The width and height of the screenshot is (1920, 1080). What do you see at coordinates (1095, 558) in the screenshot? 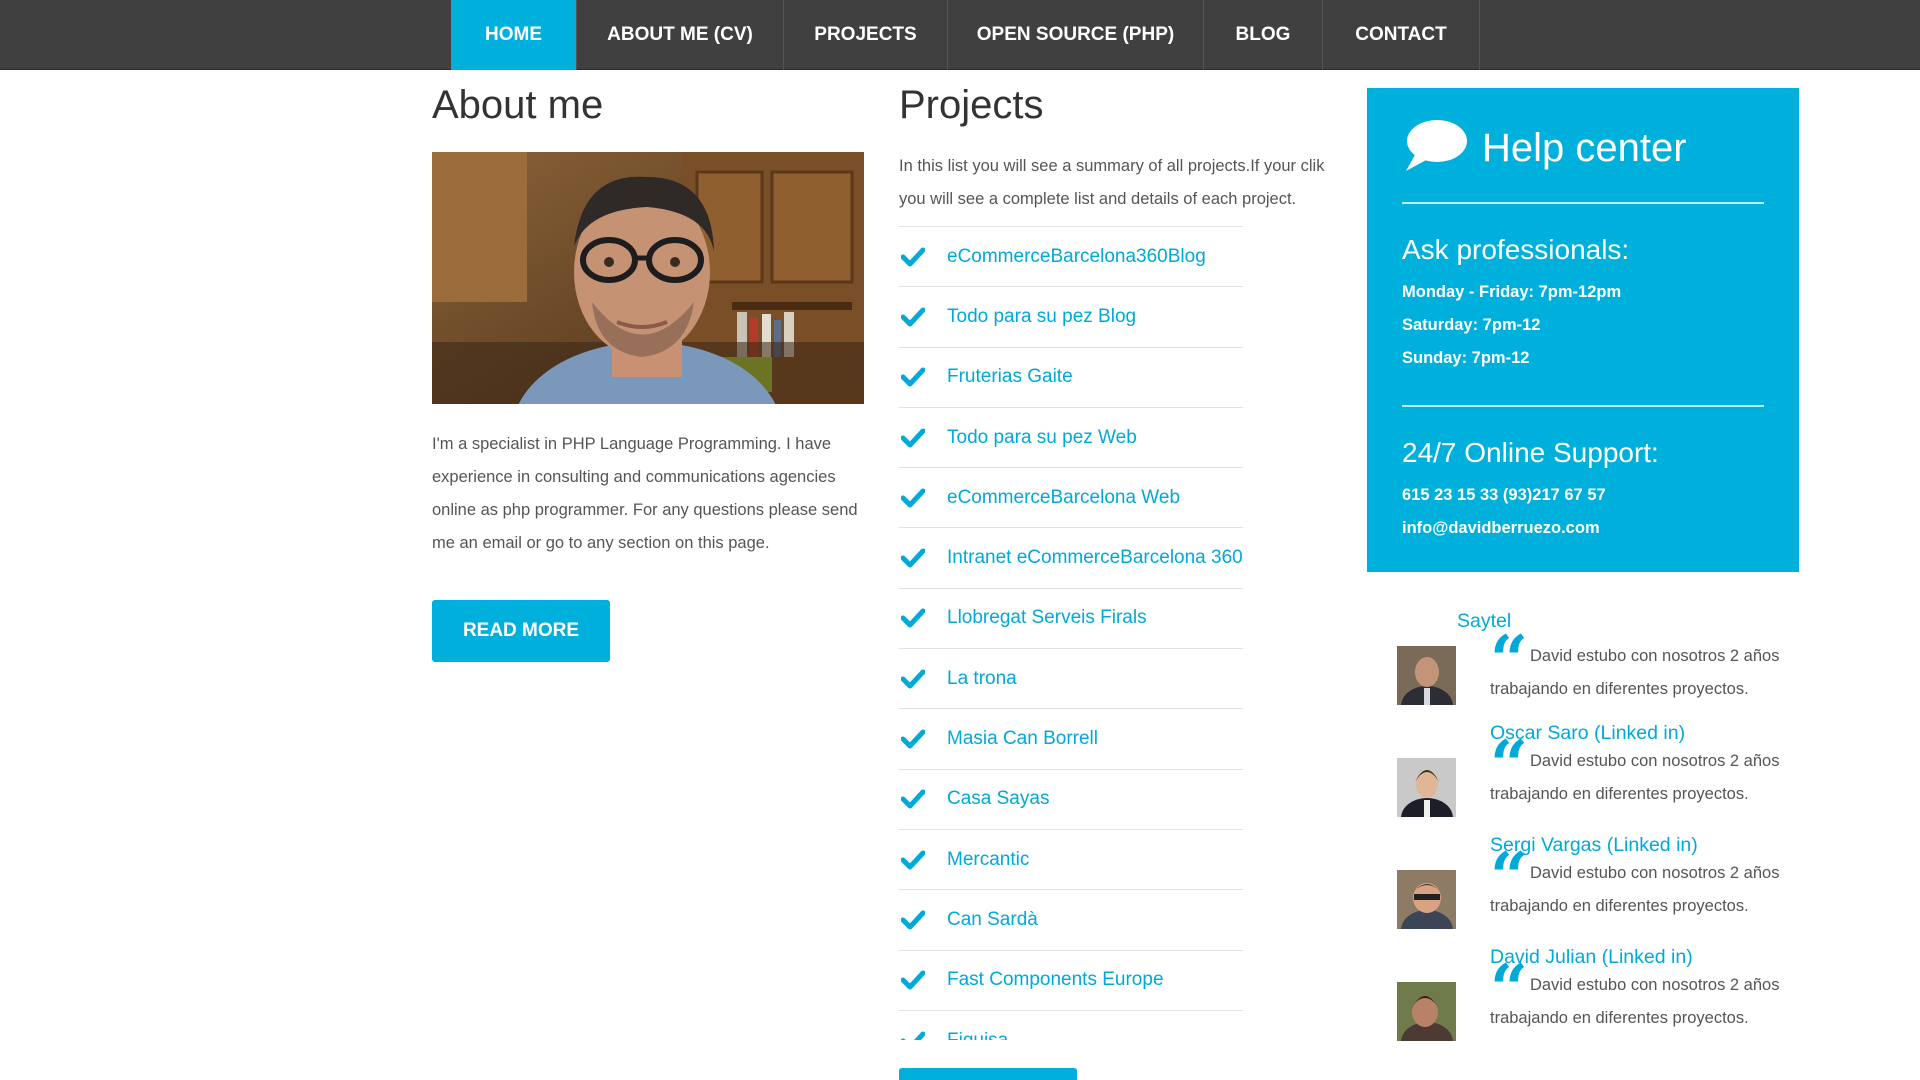
I see `project-link: Intranet eCommerceBarcelona 360` at bounding box center [1095, 558].